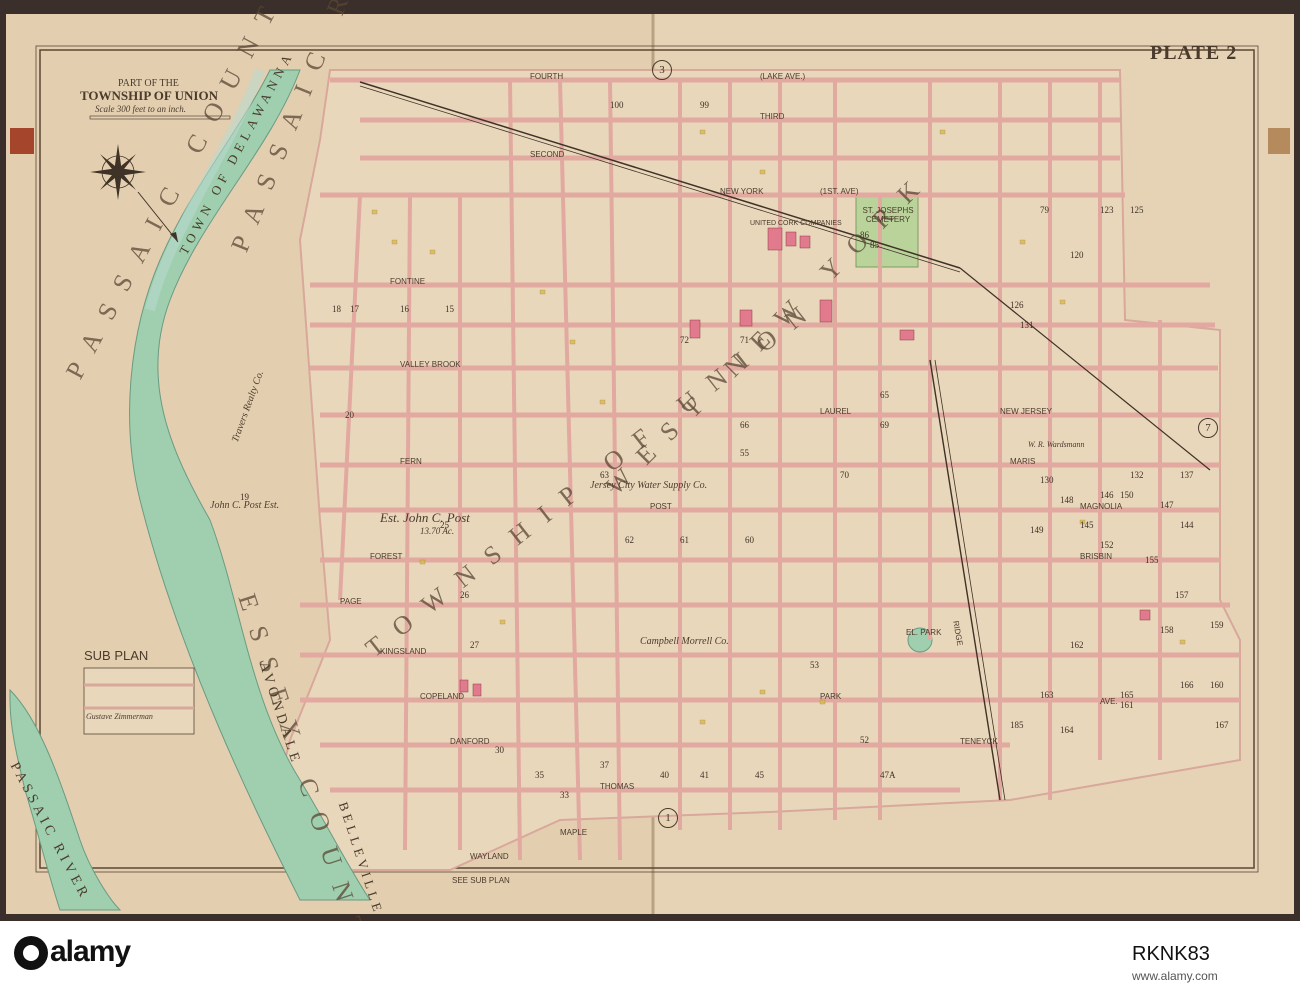  I want to click on block-number: 27, so click(474, 645).